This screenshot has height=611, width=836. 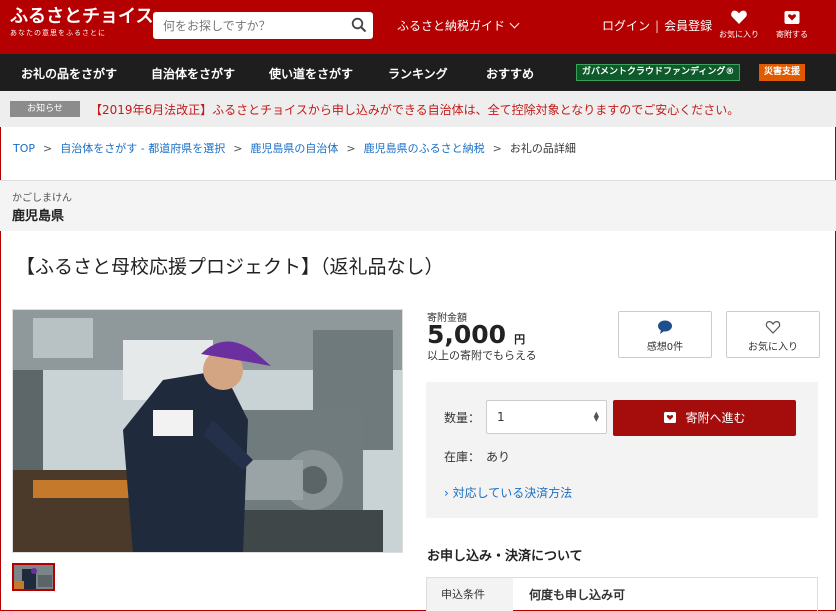 What do you see at coordinates (193, 73) in the screenshot?
I see `nav-item-municipalities: 自治体をさがす` at bounding box center [193, 73].